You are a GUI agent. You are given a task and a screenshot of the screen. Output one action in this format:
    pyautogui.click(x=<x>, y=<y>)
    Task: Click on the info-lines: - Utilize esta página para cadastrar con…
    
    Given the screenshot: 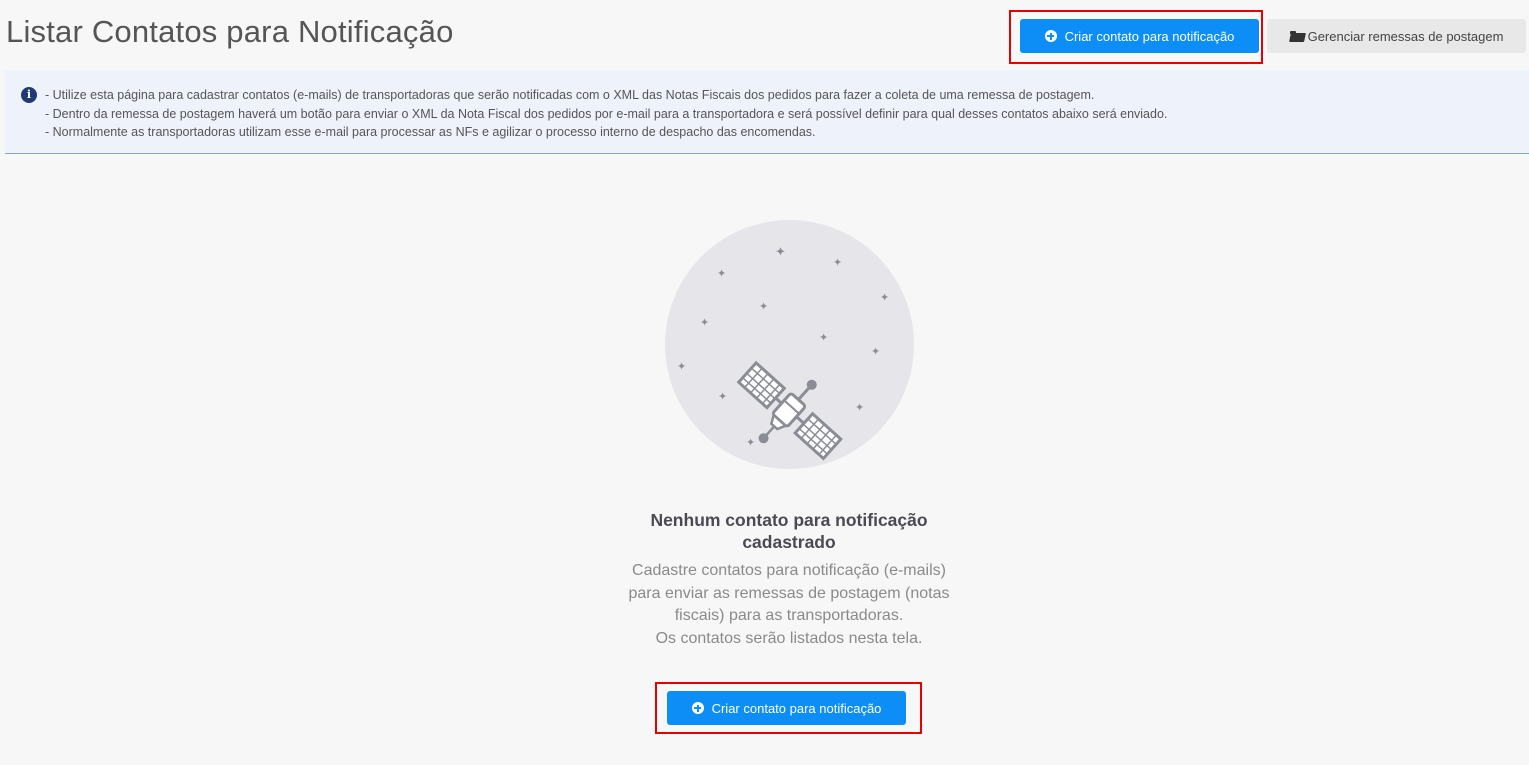 What is the action you would take?
    pyautogui.click(x=606, y=114)
    